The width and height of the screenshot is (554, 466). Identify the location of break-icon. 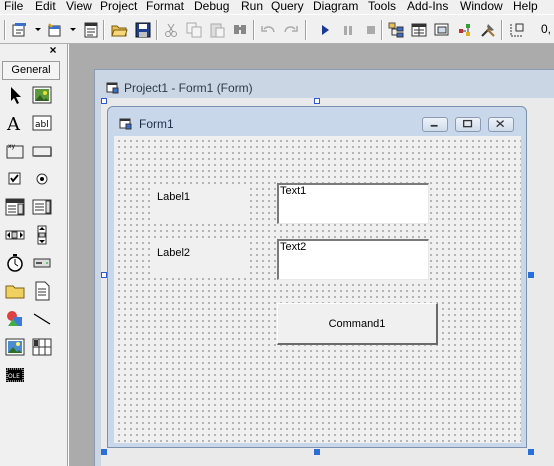
(348, 30).